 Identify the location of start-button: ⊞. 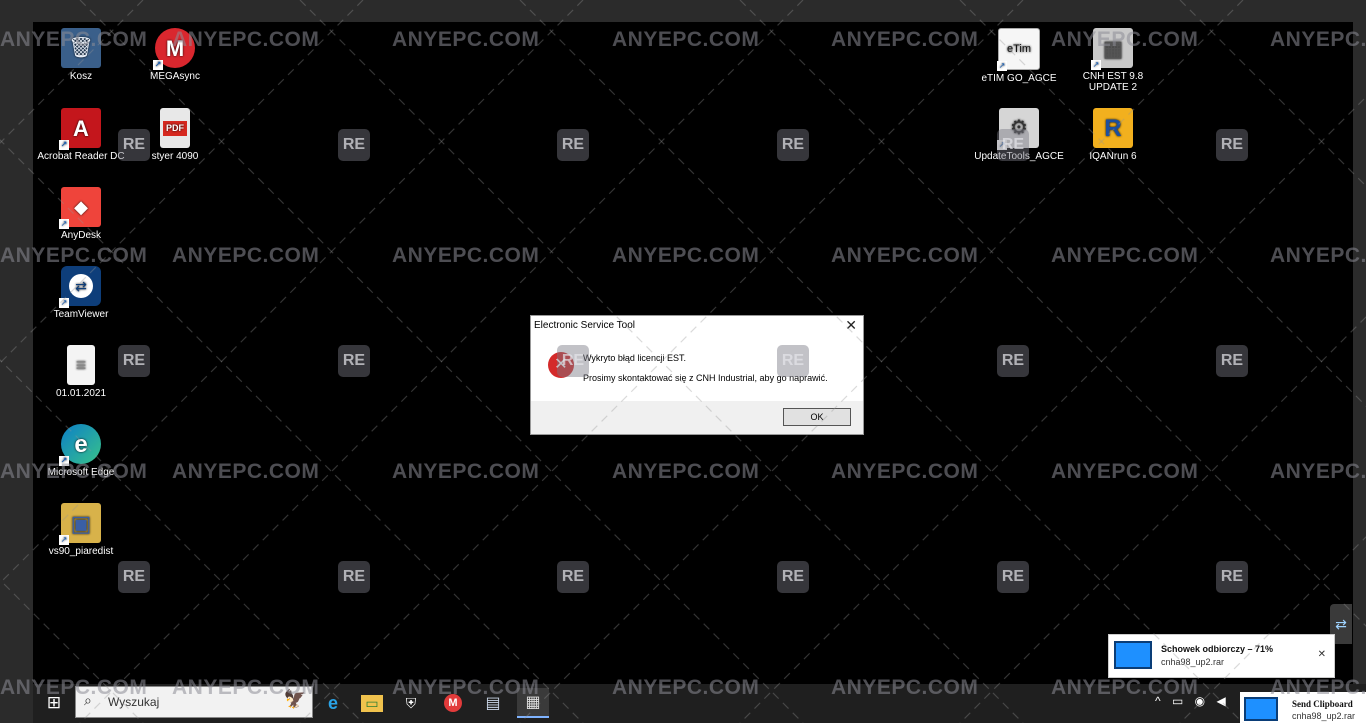
(54, 703).